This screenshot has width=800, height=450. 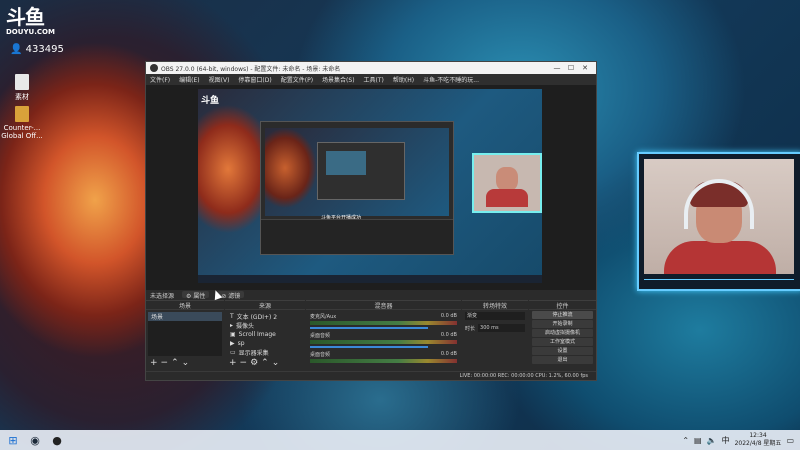 I want to click on source-label: 文本 (GDI+) 2, so click(x=257, y=317).